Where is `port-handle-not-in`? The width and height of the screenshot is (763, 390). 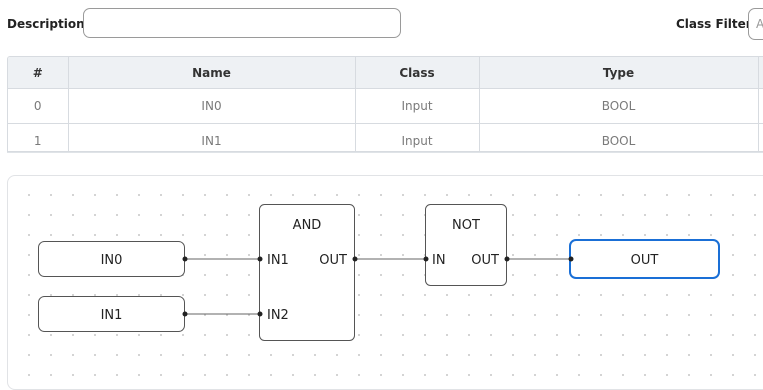
port-handle-not-in is located at coordinates (426, 259).